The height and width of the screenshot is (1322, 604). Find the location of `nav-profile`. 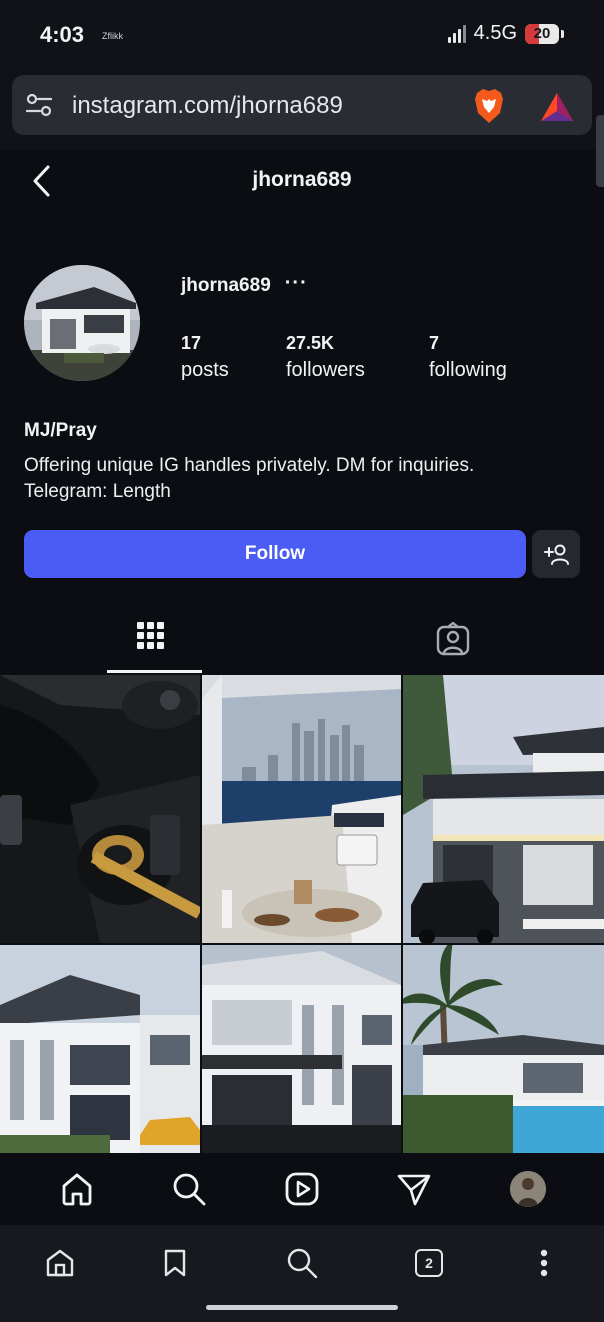

nav-profile is located at coordinates (528, 1189).